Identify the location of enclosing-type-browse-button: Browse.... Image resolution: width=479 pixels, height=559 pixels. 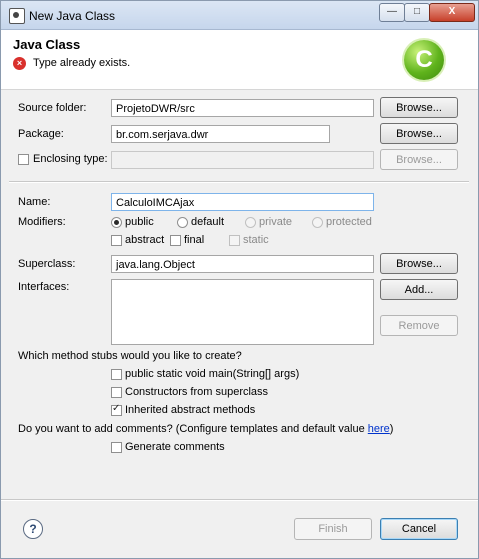
(419, 159).